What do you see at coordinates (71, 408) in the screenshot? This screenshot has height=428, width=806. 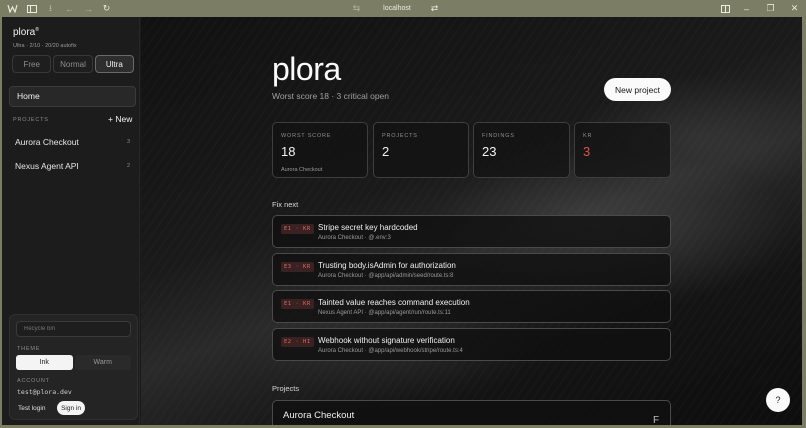 I see `sign-in-button: Sign in` at bounding box center [71, 408].